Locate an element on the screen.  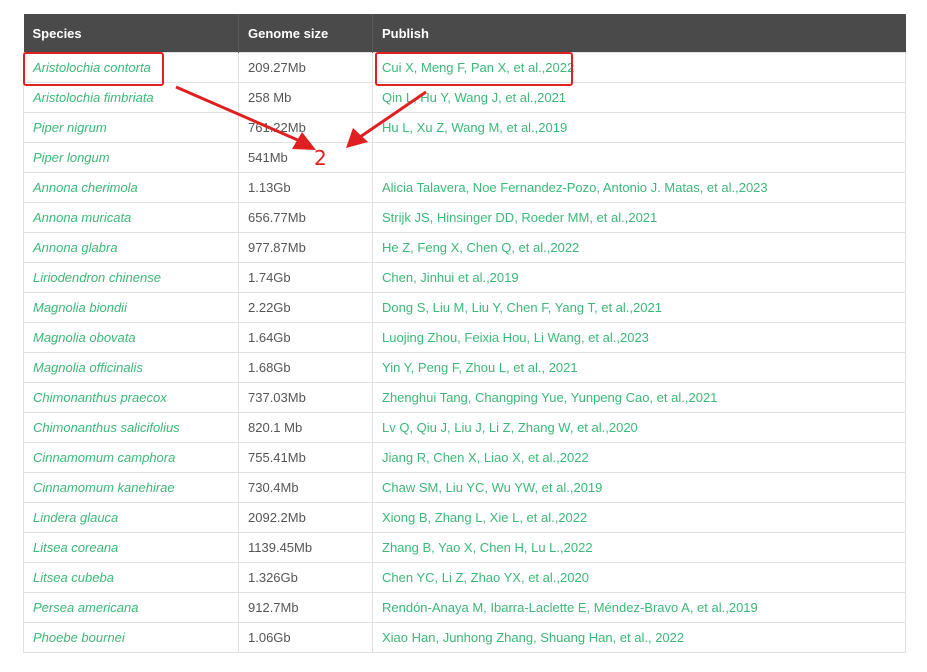
publish-link: Qin L, Hu Y, Wang J, et al.,2021 is located at coordinates (639, 97).